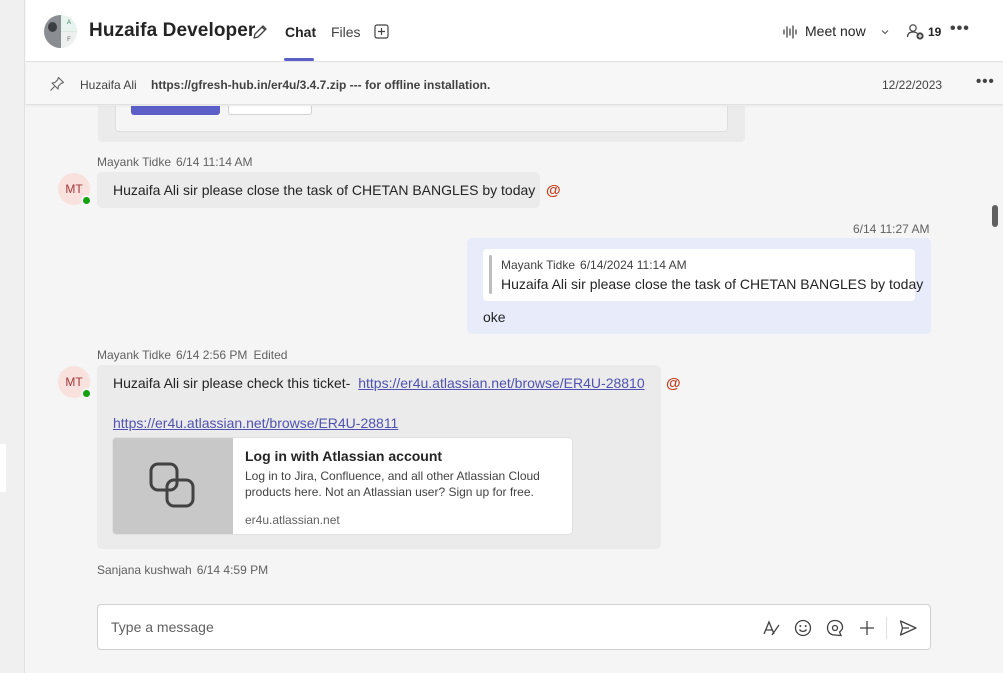  Describe the element at coordinates (260, 32) in the screenshot. I see `pencil-icon` at that location.